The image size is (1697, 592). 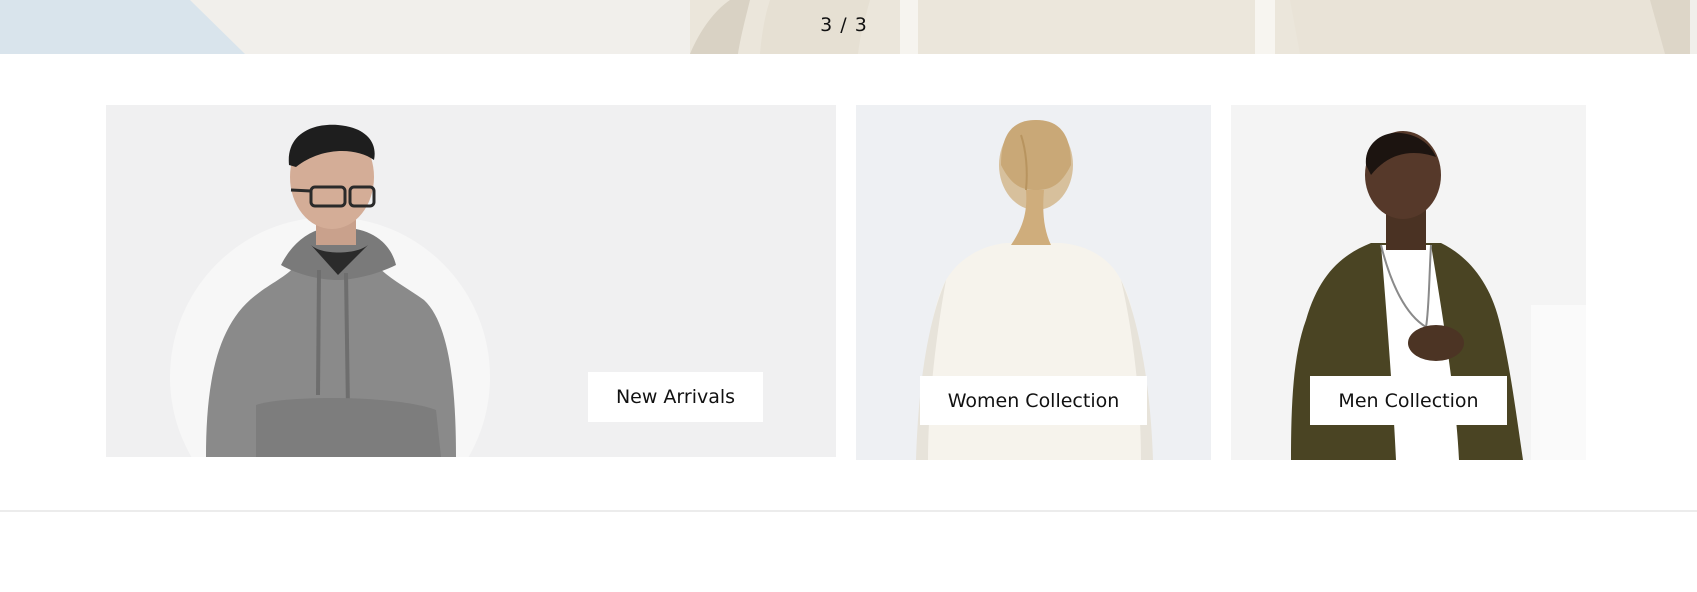 I want to click on category-banner-men-collection: Men Collection, so click(x=1408, y=282).